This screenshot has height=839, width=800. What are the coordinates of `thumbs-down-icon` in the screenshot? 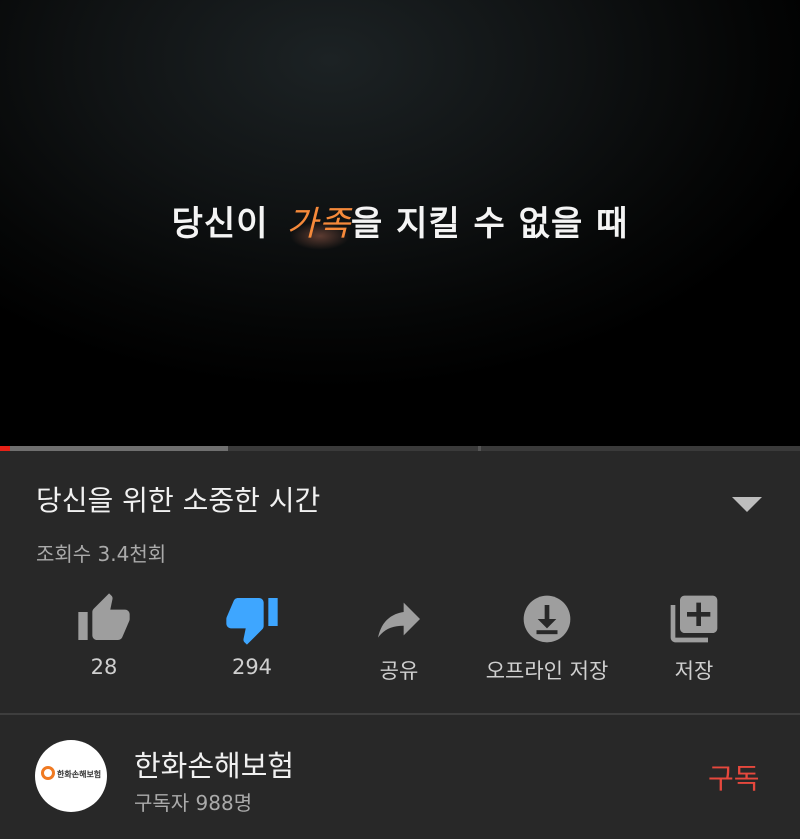 It's located at (252, 621).